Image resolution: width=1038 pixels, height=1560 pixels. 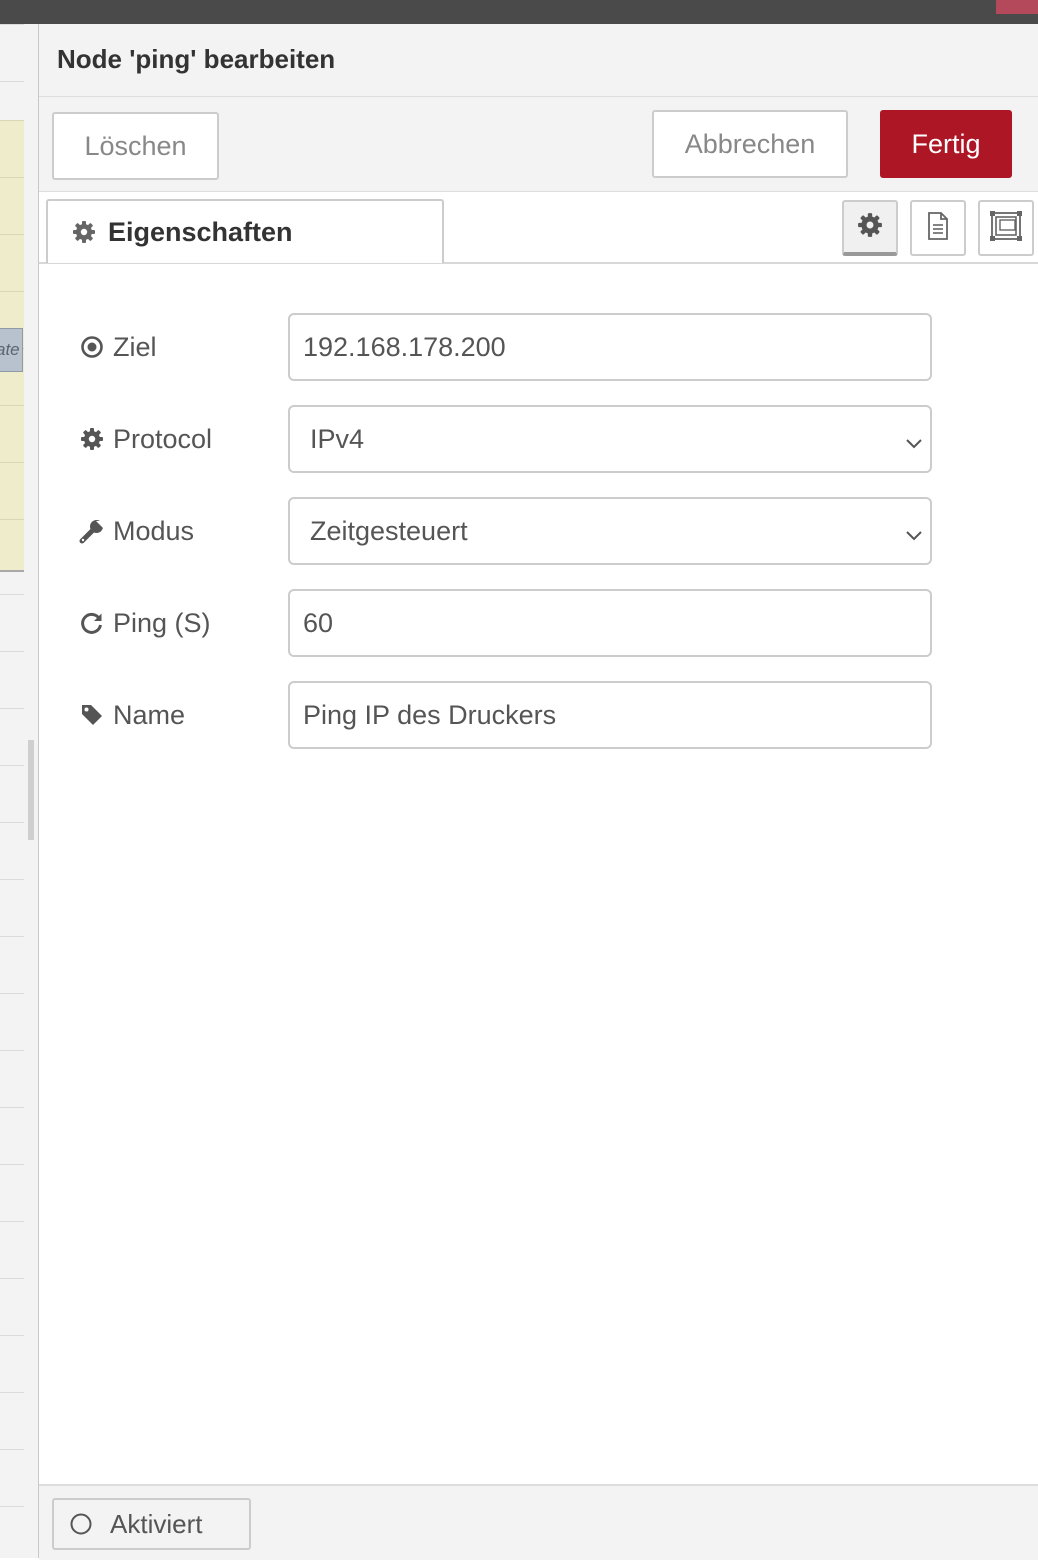 I want to click on delete-button: Löschen, so click(x=135, y=146).